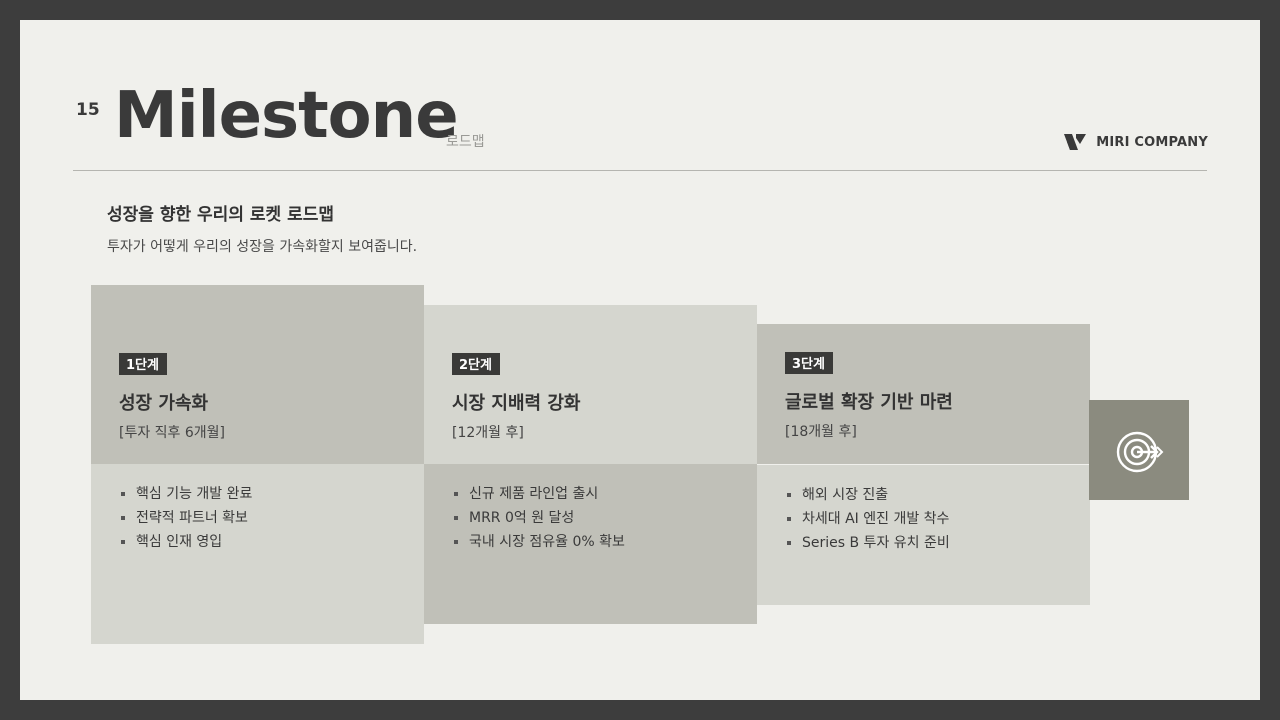 This screenshot has height=720, width=1280. I want to click on step-badge: 1단계, so click(143, 364).